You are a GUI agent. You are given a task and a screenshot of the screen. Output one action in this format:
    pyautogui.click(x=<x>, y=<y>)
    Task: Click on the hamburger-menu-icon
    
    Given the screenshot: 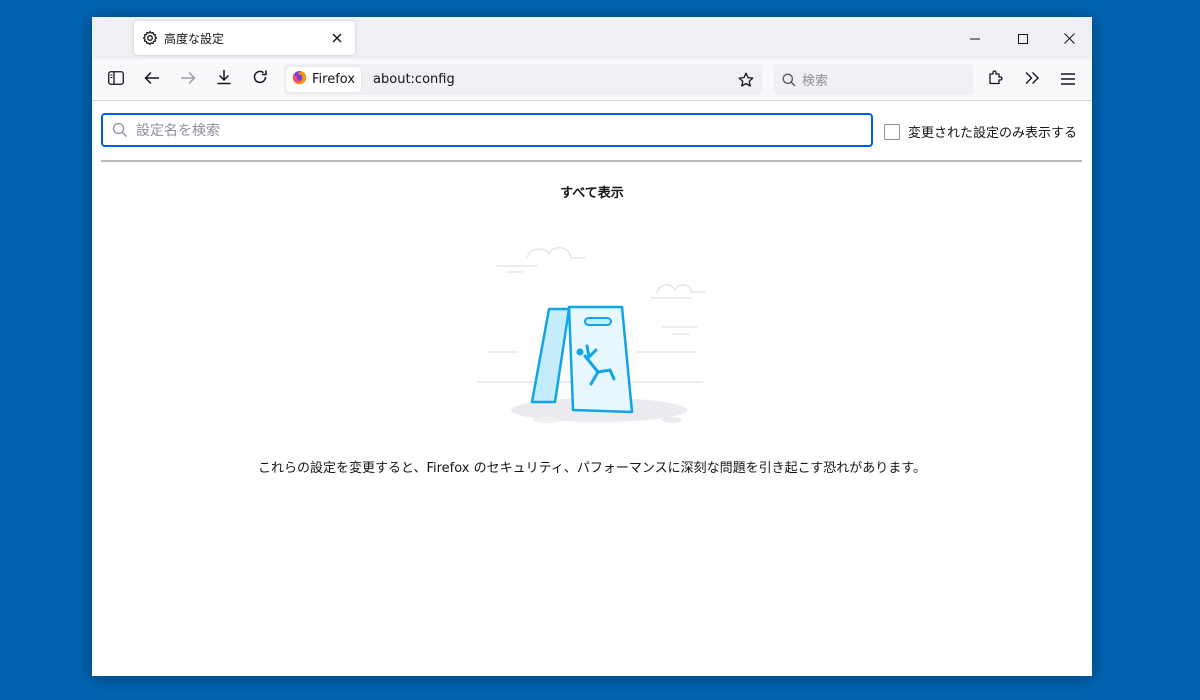 What is the action you would take?
    pyautogui.click(x=1068, y=79)
    